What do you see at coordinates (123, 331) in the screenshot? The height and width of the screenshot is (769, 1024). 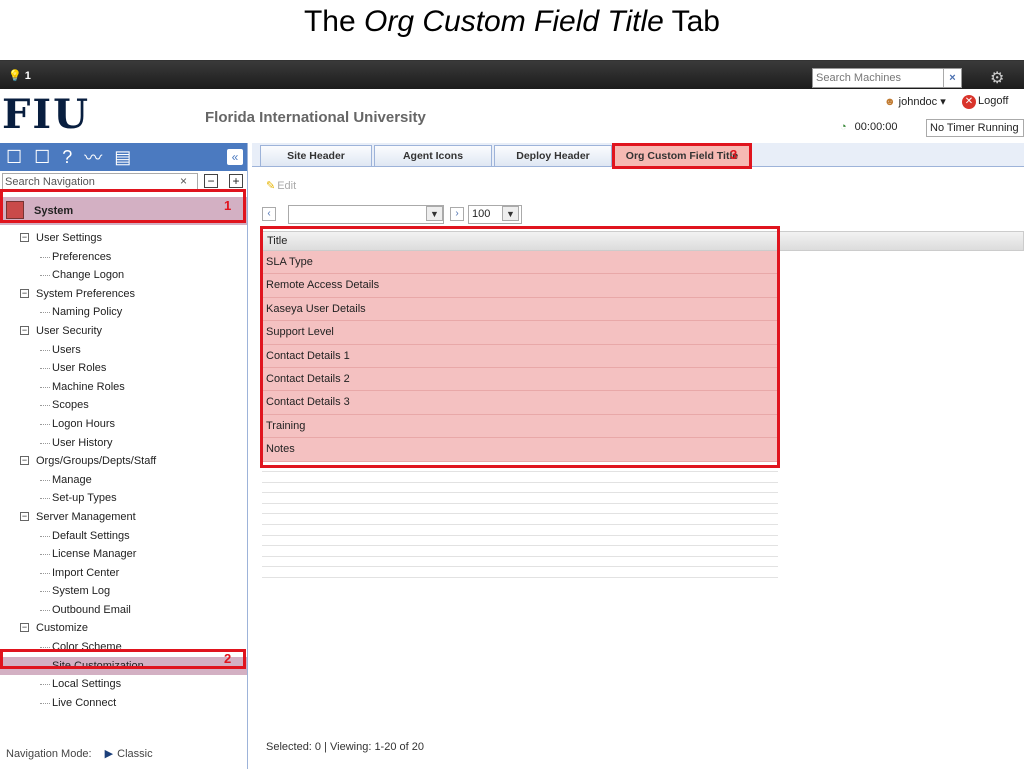 I see `sidebar-item-user-security: − User Security` at bounding box center [123, 331].